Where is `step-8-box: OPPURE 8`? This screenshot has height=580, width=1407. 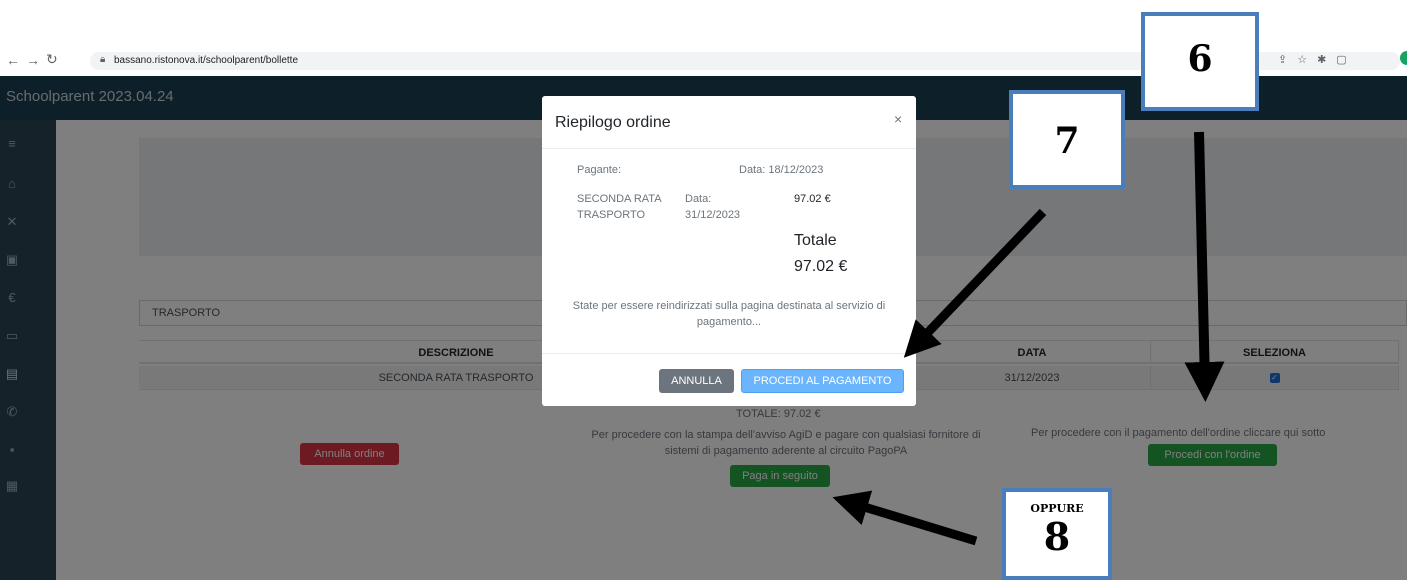
step-8-box: OPPURE 8 is located at coordinates (1057, 534).